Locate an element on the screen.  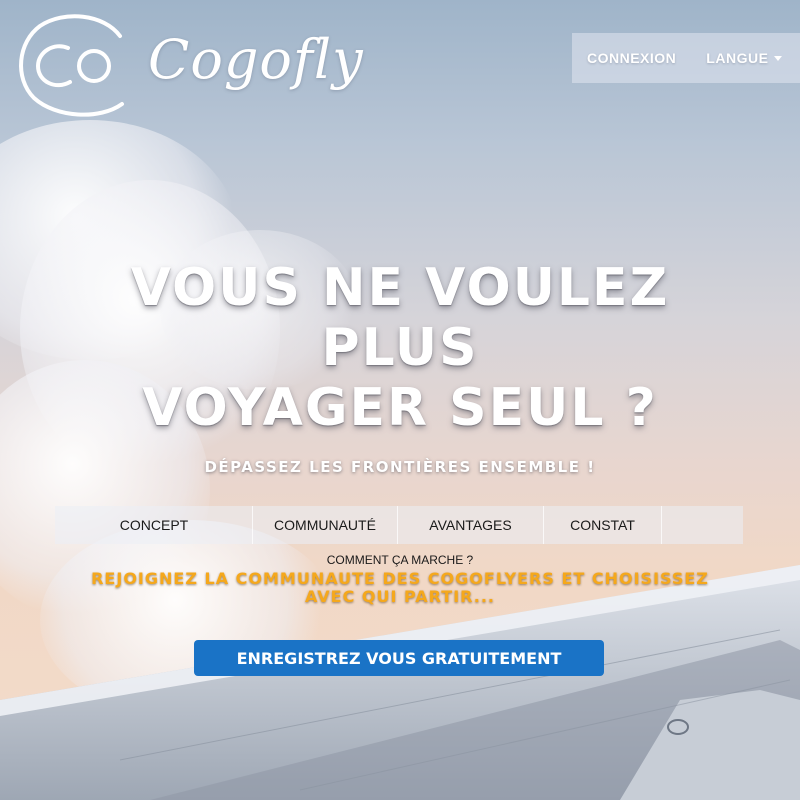
login-link: CONNEXION is located at coordinates (631, 58).